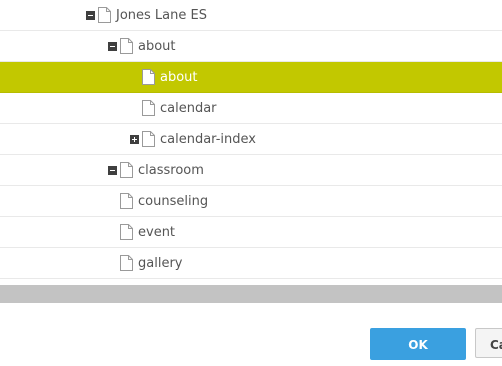  Describe the element at coordinates (171, 170) in the screenshot. I see `tree-item-label: classroom` at that location.